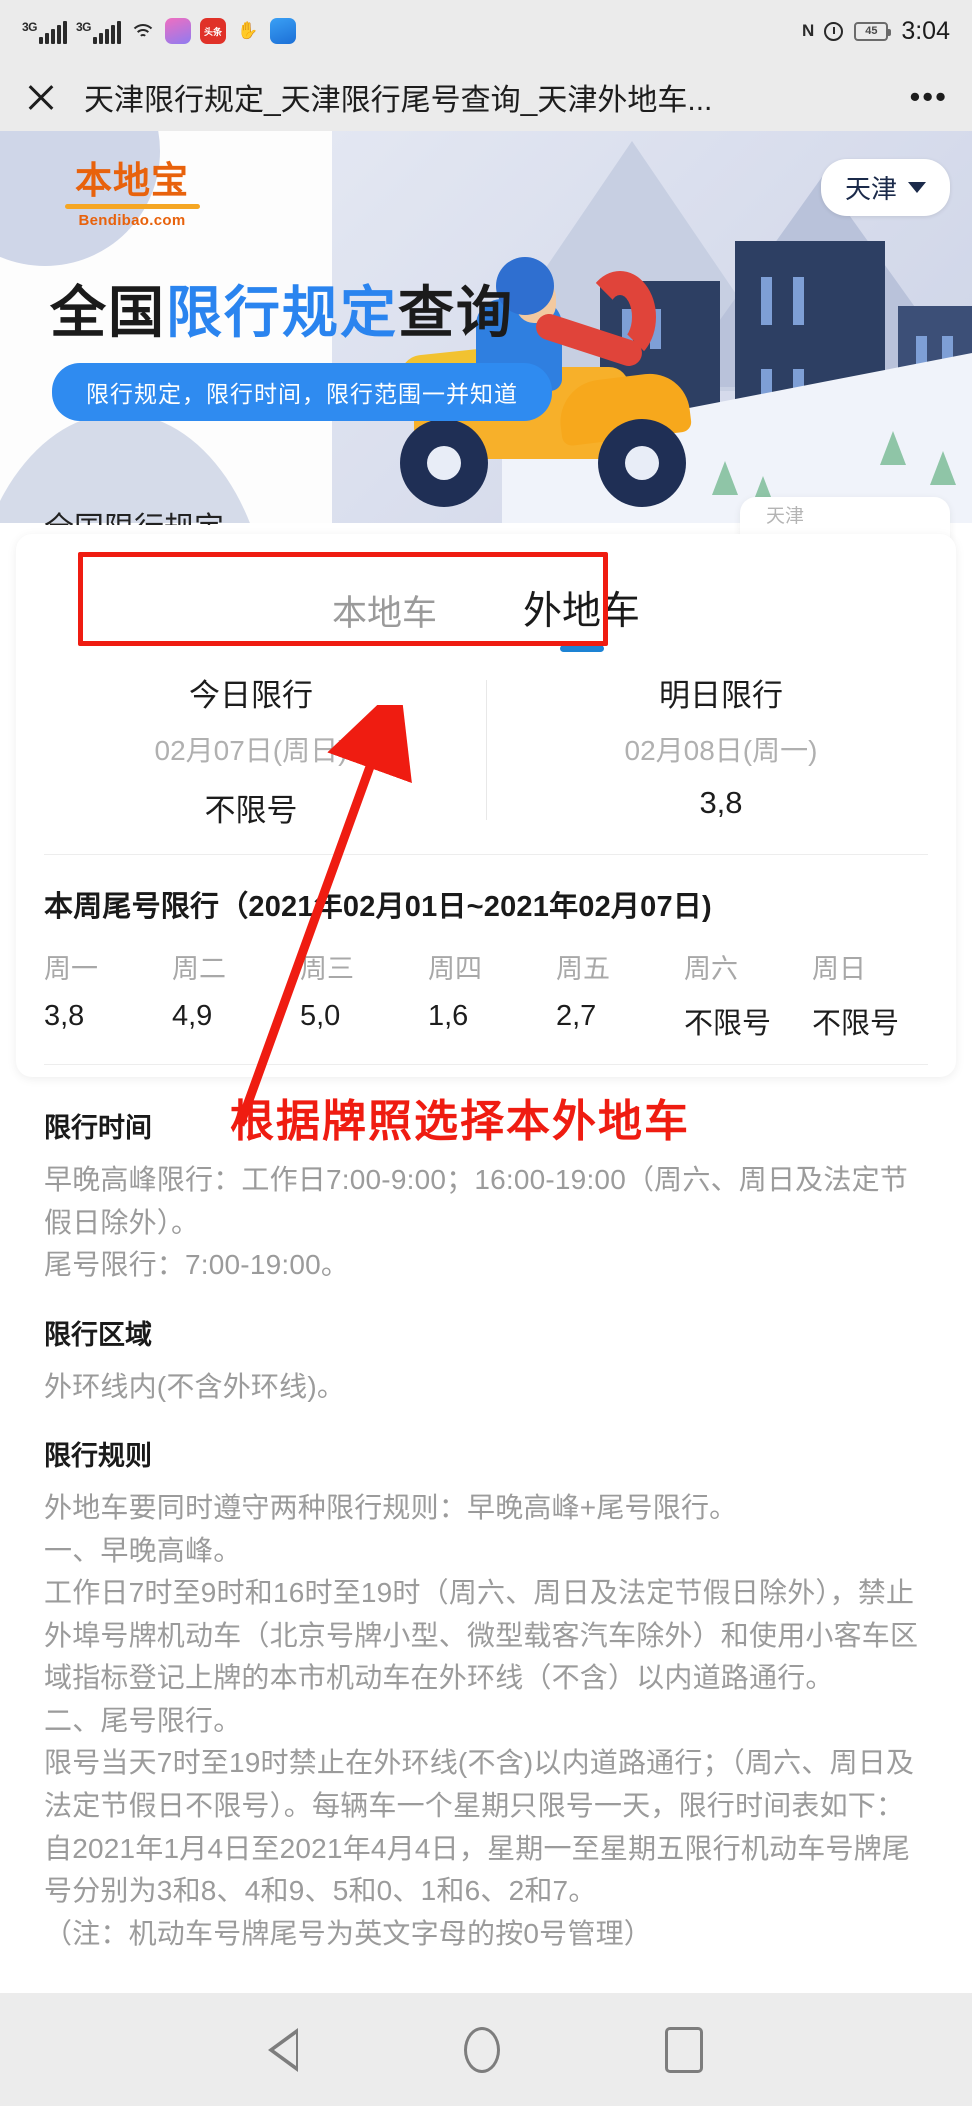 The image size is (972, 2106). What do you see at coordinates (721, 802) in the screenshot?
I see `tomorrow-value: 3,8` at bounding box center [721, 802].